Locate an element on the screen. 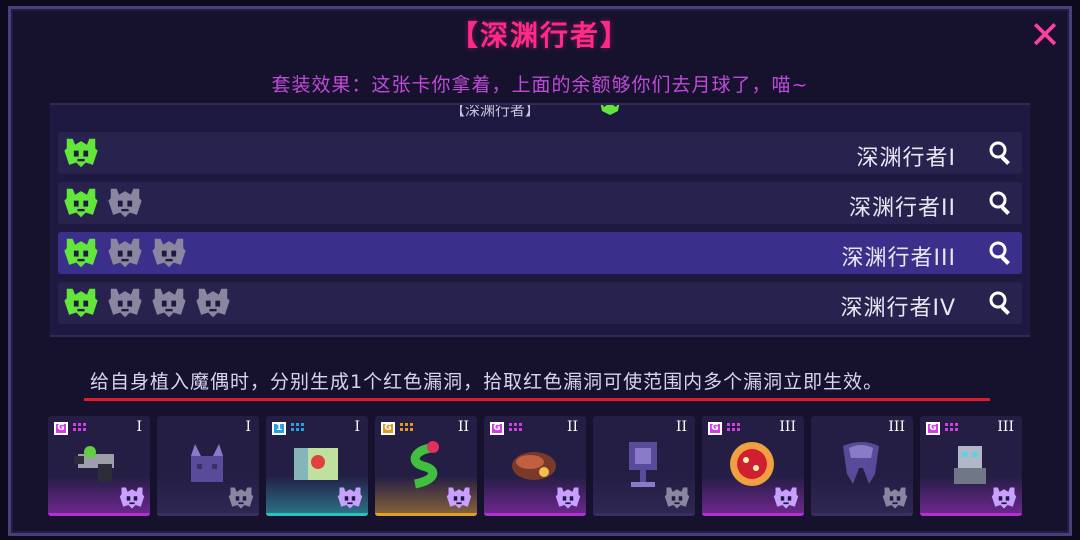  tier-row: 深渊行者II is located at coordinates (540, 203).